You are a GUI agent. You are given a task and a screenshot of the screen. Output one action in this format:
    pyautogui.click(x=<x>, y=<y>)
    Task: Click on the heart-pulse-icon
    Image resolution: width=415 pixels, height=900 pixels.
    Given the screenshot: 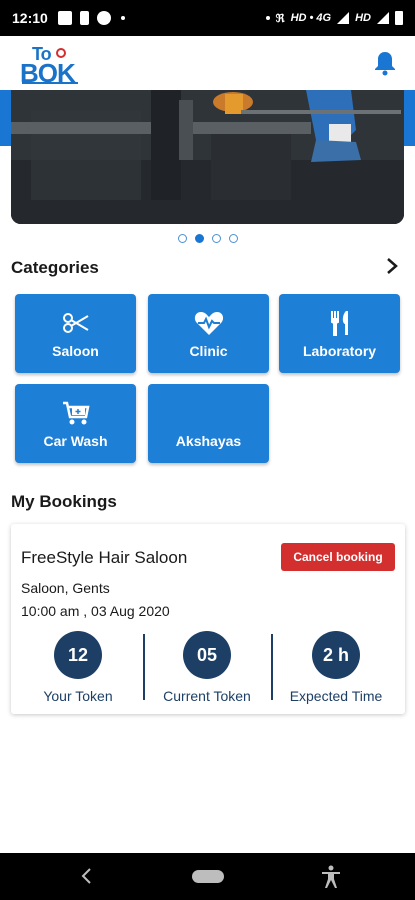 What is the action you would take?
    pyautogui.click(x=208, y=323)
    